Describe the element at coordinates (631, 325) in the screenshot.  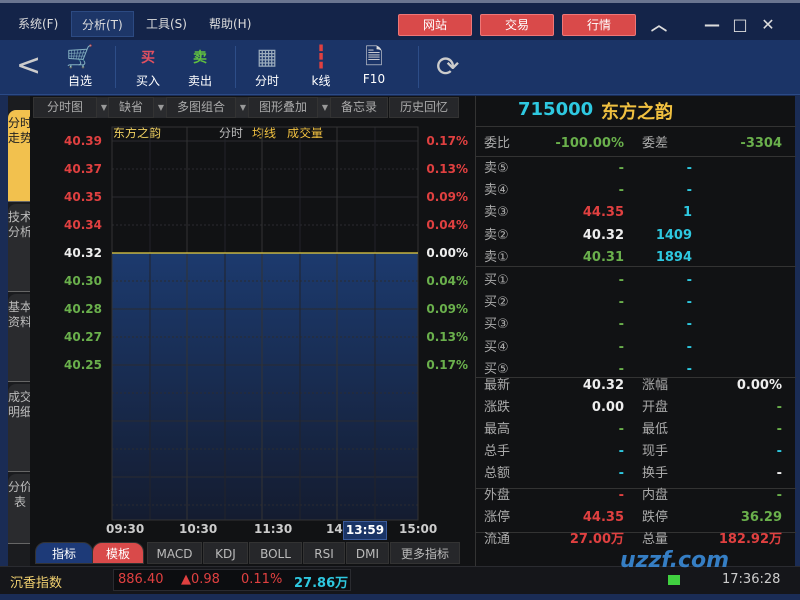
I see `buy-level-row: 买③ - -` at that location.